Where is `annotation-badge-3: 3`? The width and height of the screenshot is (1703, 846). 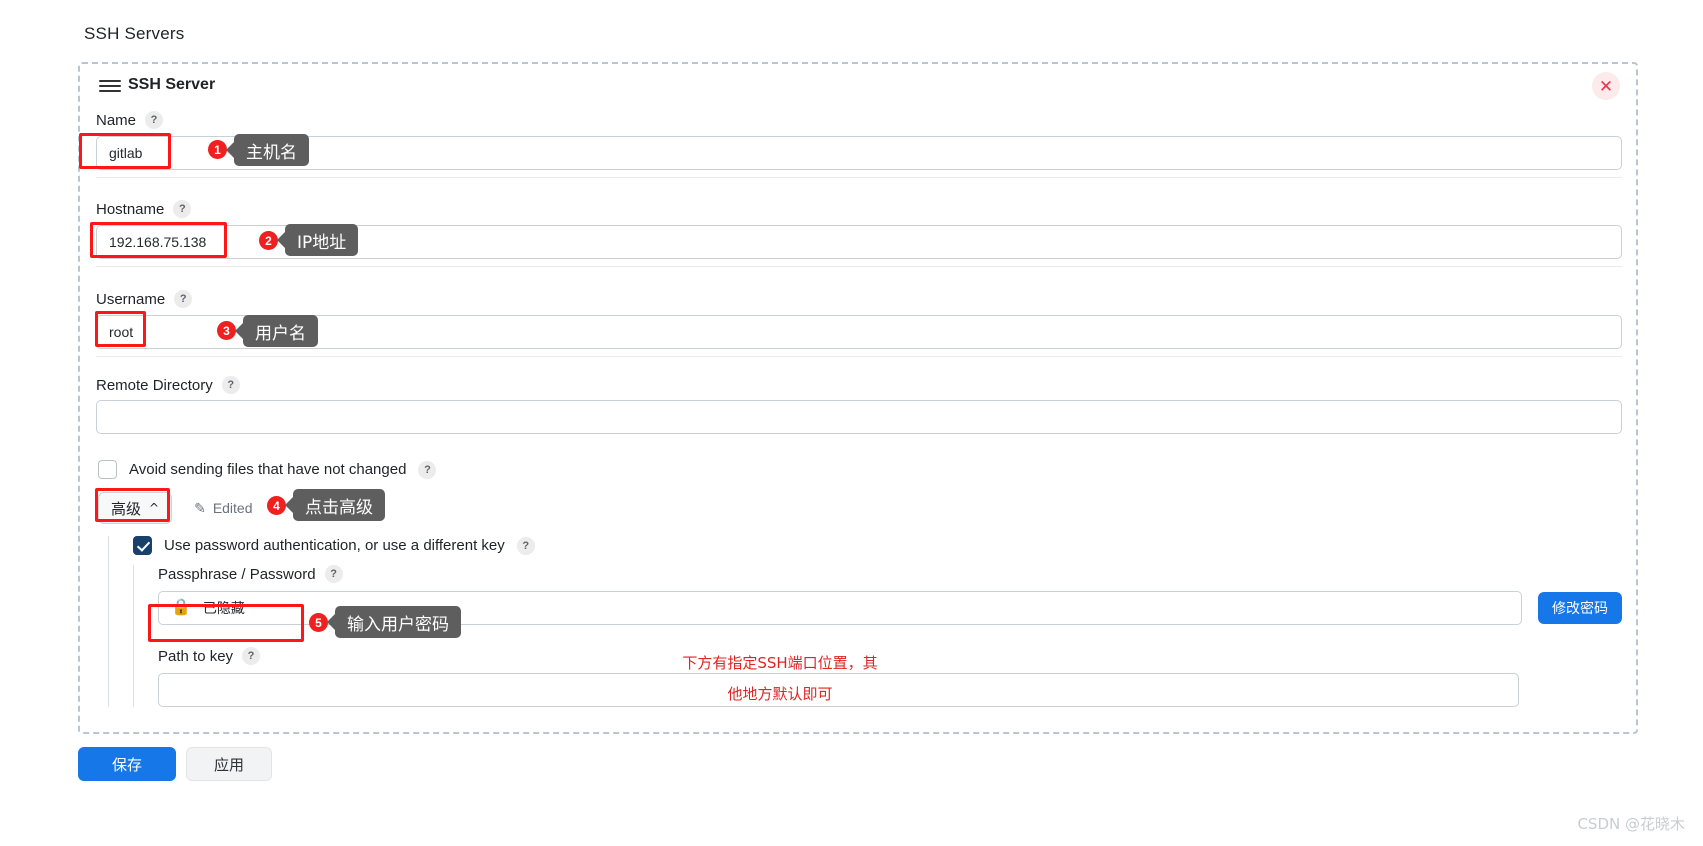
annotation-badge-3: 3 is located at coordinates (226, 330).